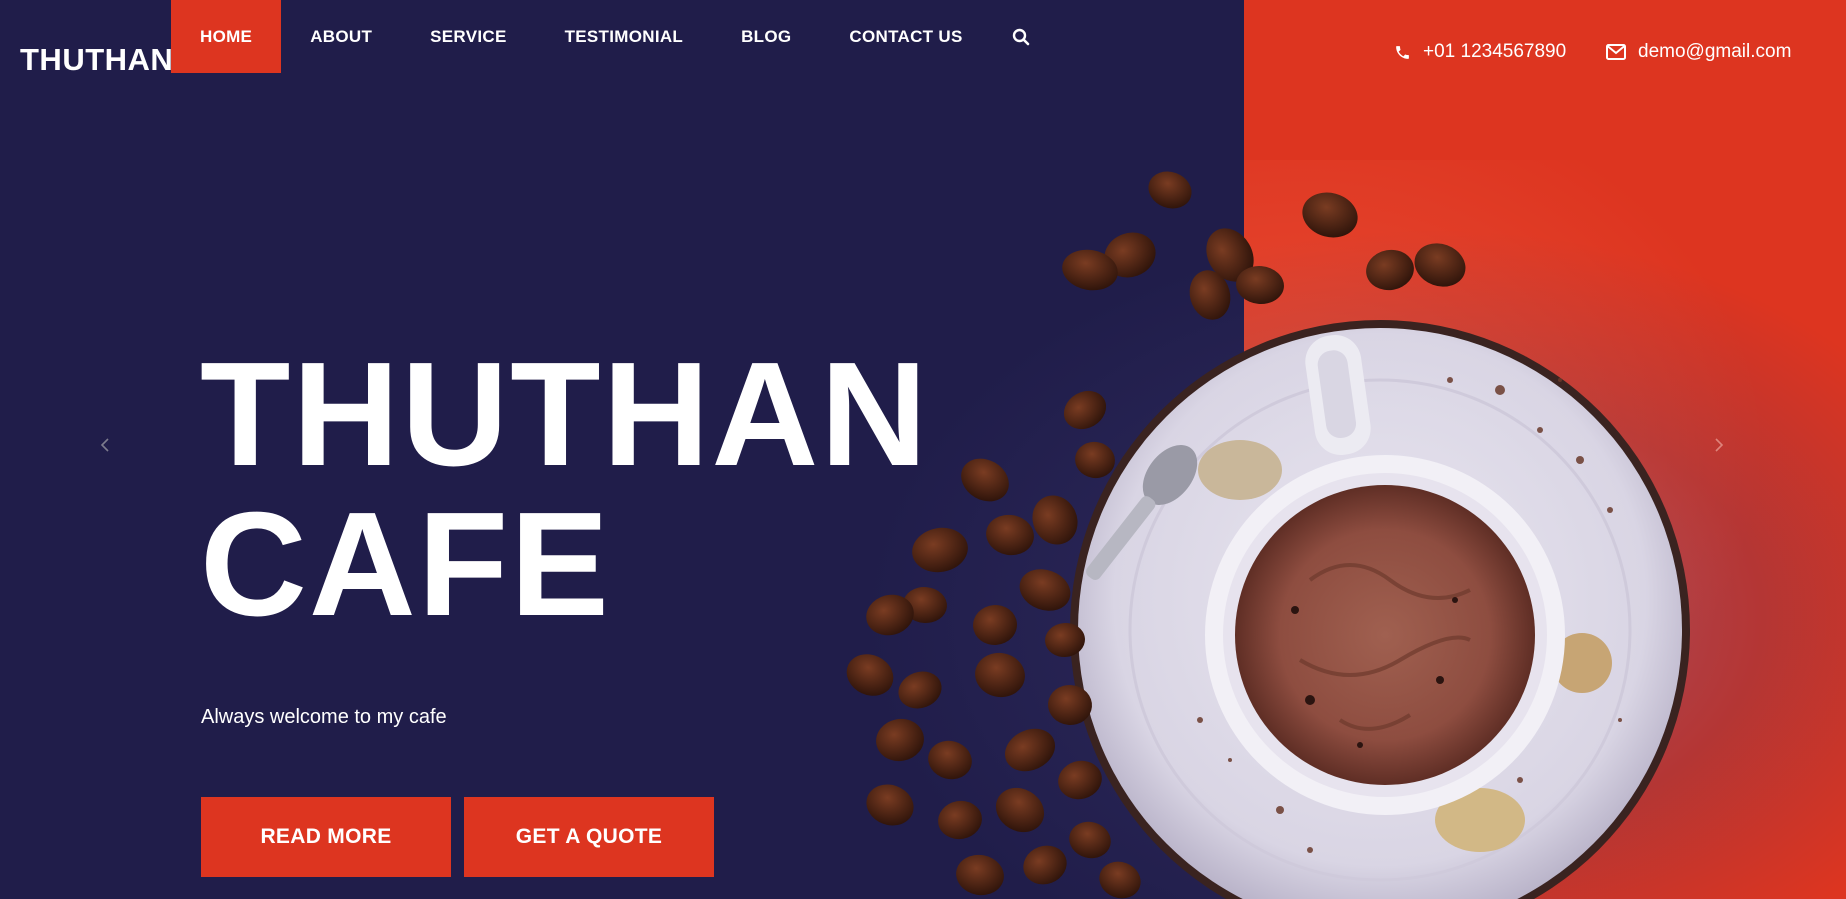 This screenshot has width=1846, height=899. What do you see at coordinates (341, 36) in the screenshot?
I see `nav-item-about: ABOUT` at bounding box center [341, 36].